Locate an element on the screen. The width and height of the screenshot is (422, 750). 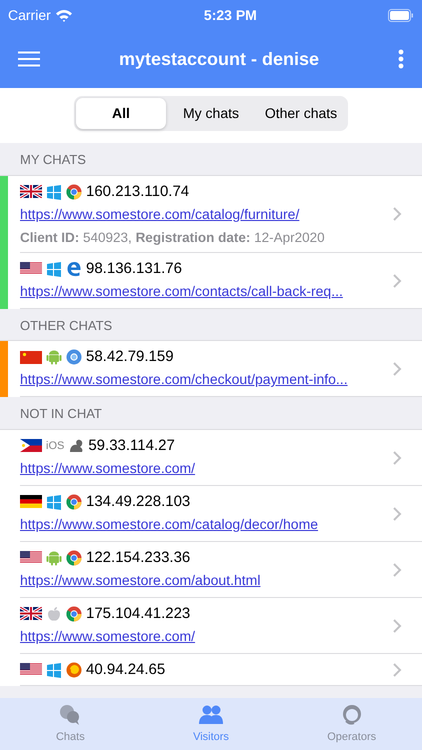
carrier-label: Carrier is located at coordinates (29, 15).